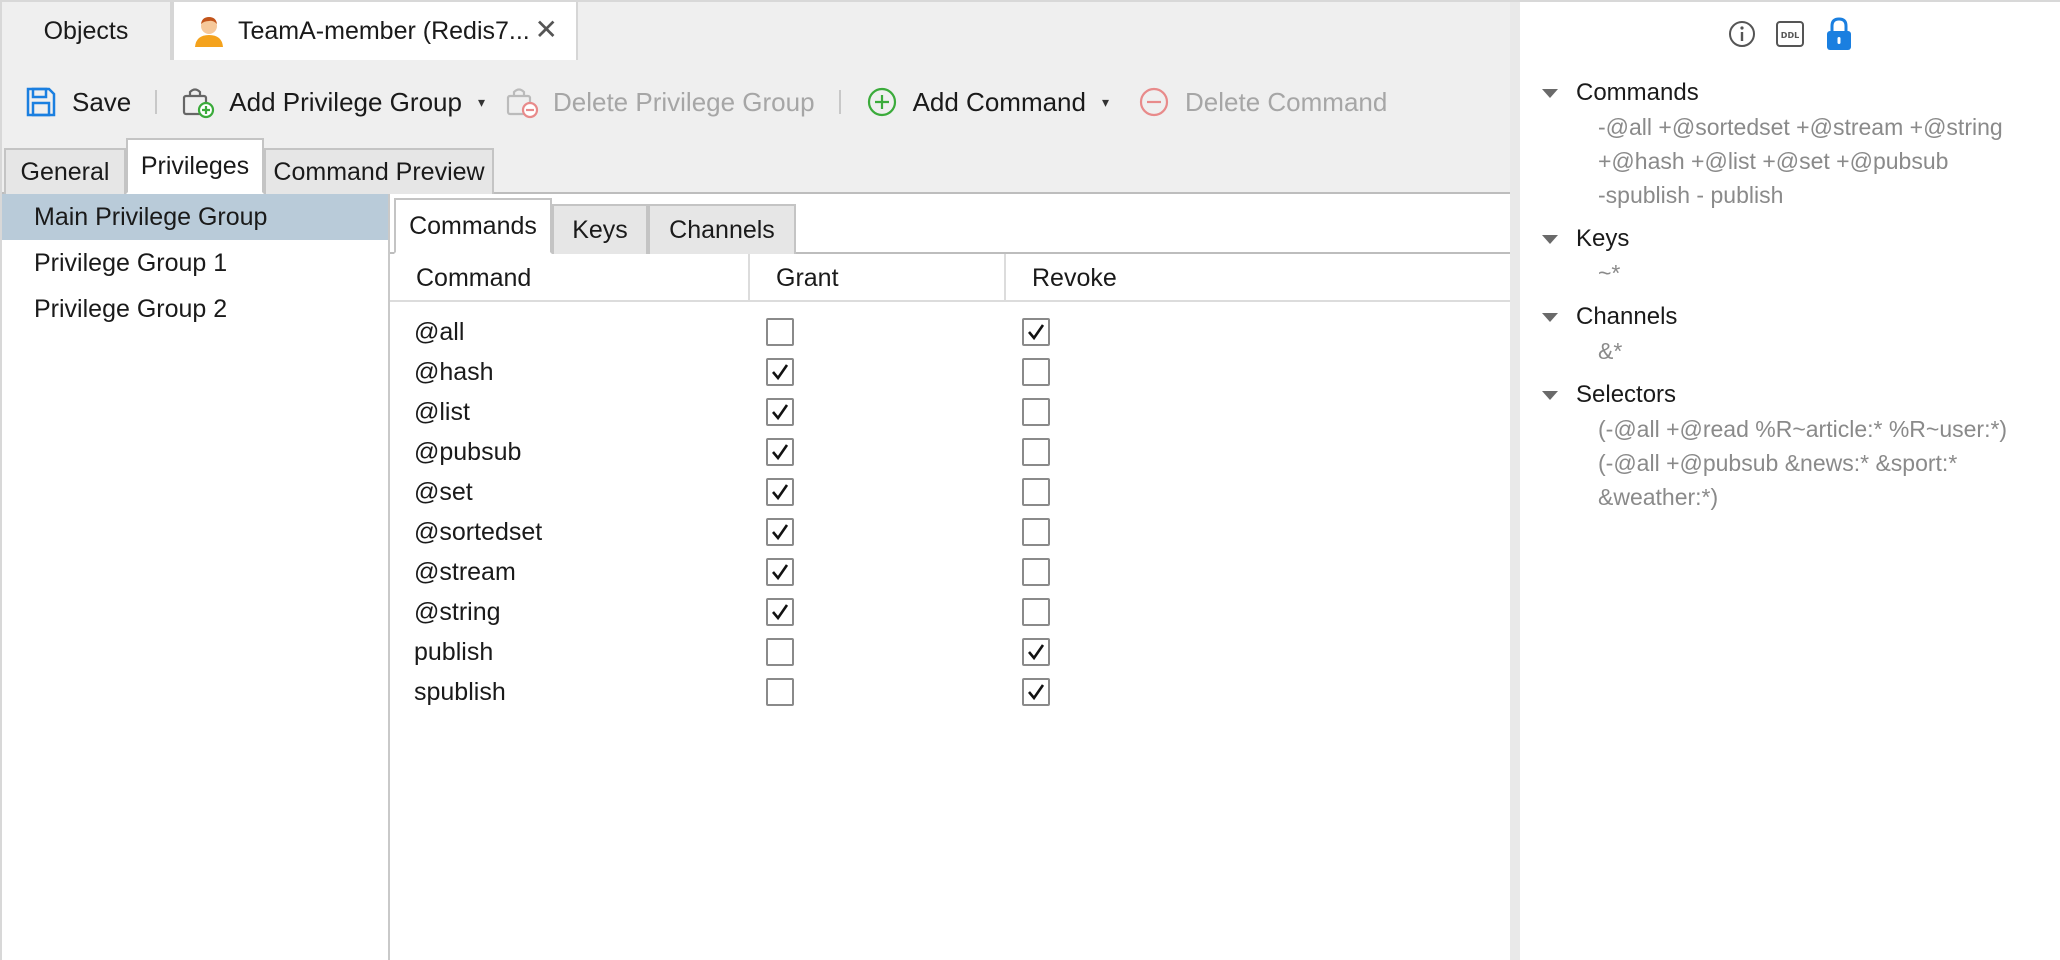 The width and height of the screenshot is (2060, 960). I want to click on add-privilege-group-button: Add Privilege Group ▾, so click(333, 102).